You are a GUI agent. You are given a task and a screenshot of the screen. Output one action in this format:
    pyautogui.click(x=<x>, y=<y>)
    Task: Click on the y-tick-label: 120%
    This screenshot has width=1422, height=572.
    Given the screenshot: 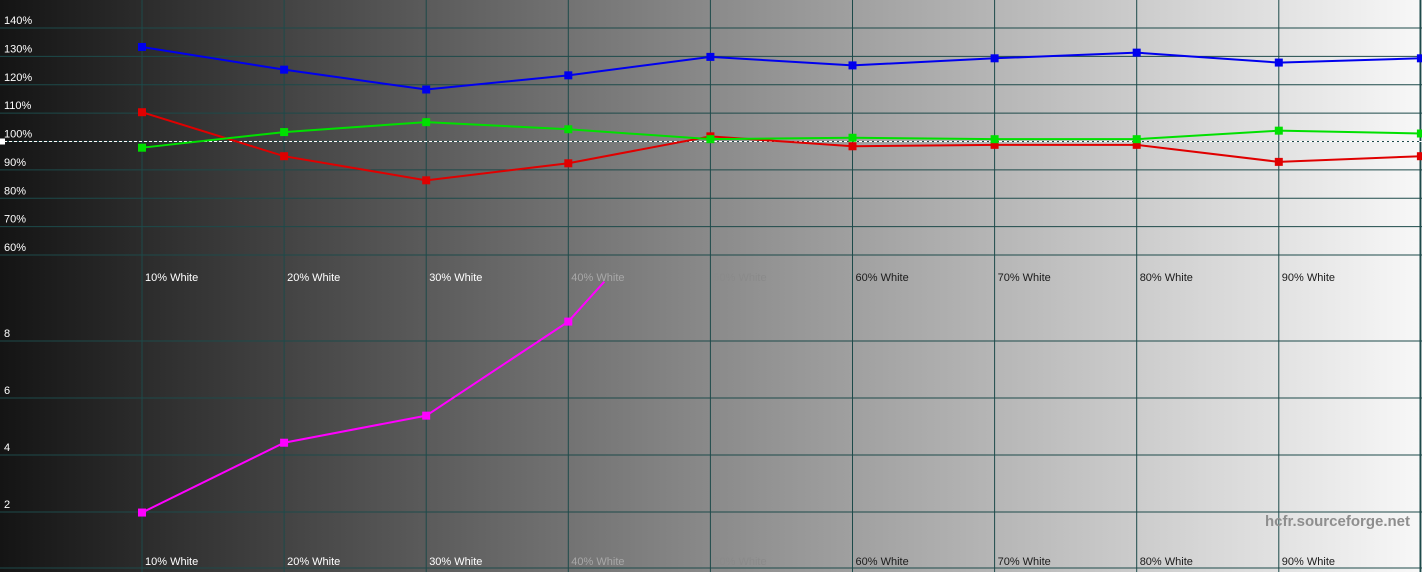 What is the action you would take?
    pyautogui.click(x=18, y=78)
    